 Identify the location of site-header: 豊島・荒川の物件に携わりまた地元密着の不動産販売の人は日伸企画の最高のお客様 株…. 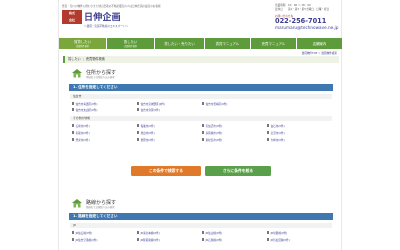
(201, 19).